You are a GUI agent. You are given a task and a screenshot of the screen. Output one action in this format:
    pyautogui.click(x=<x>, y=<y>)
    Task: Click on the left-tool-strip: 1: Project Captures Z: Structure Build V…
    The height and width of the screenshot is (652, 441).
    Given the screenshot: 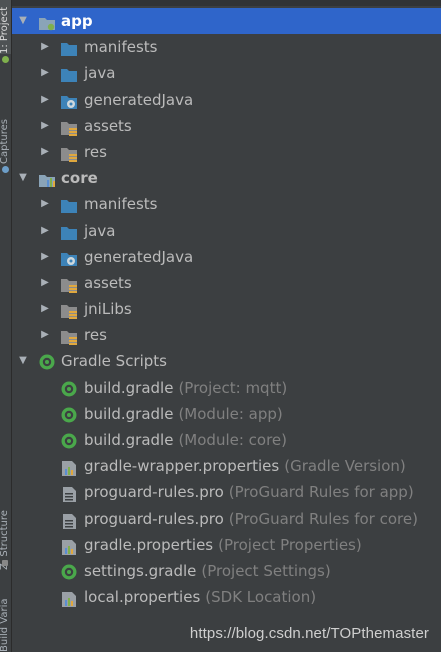 What is the action you would take?
    pyautogui.click(x=6, y=326)
    